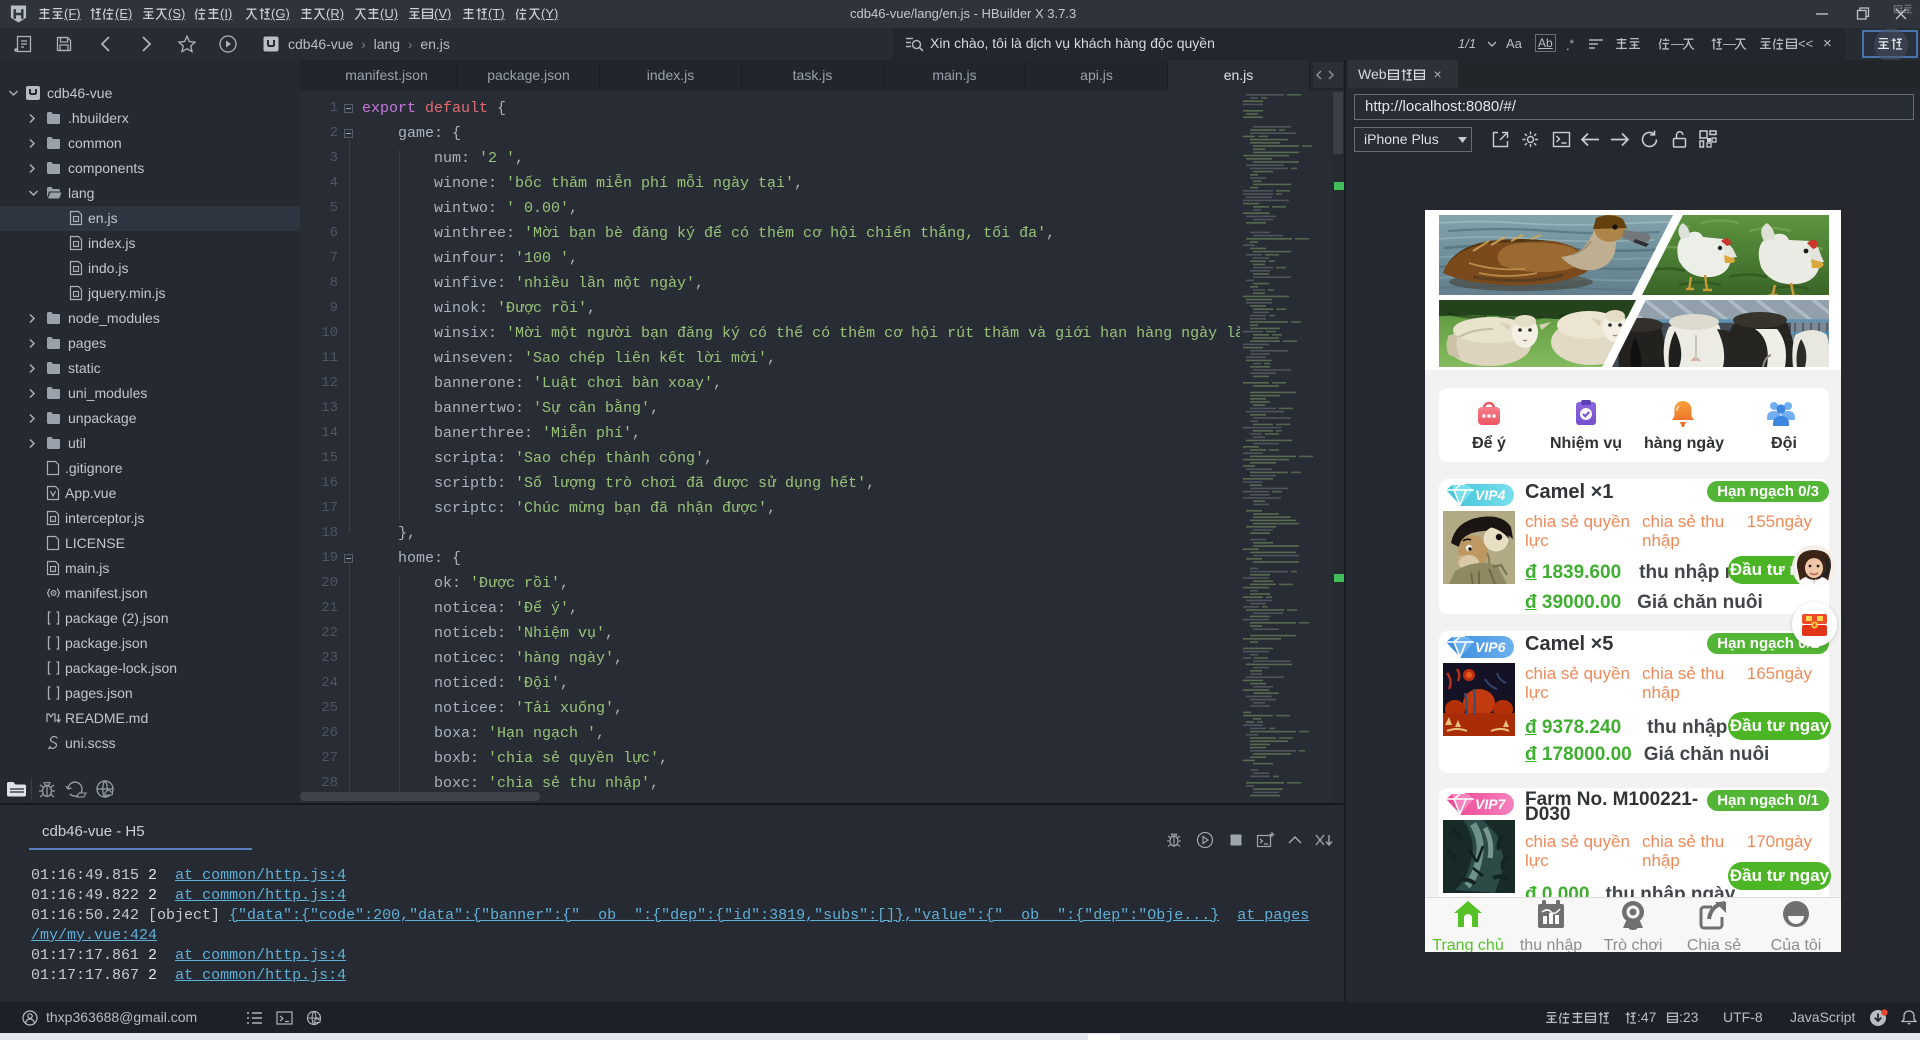 This screenshot has height=1040, width=1920. I want to click on svg-text: VIP4, so click(1490, 495).